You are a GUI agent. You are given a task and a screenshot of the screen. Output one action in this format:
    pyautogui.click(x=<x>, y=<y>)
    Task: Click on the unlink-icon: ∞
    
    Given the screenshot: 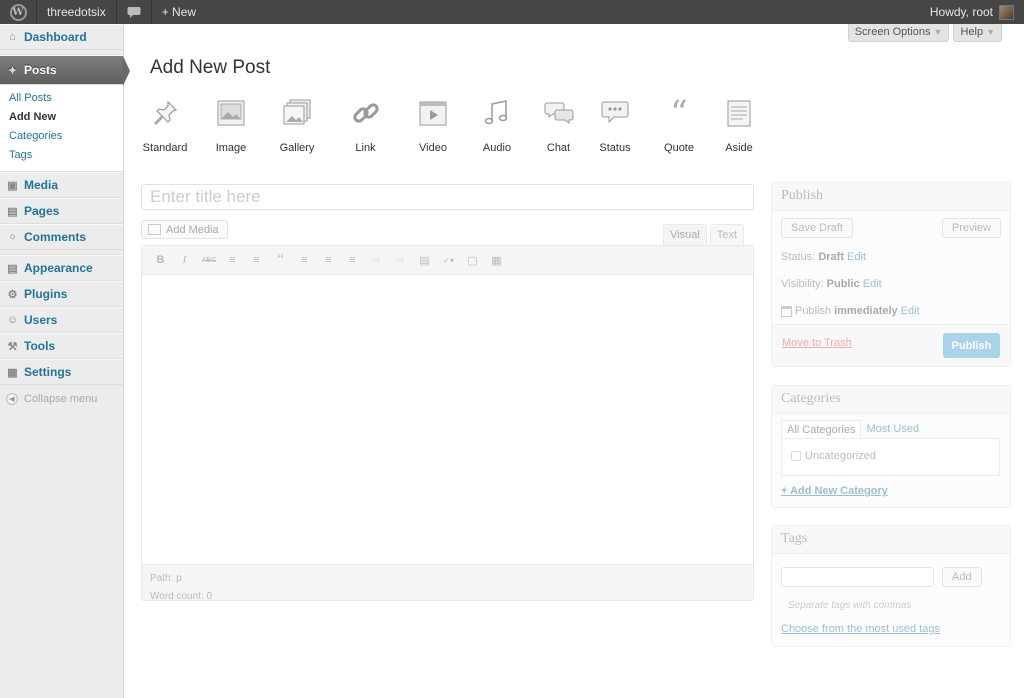 What is the action you would take?
    pyautogui.click(x=400, y=260)
    